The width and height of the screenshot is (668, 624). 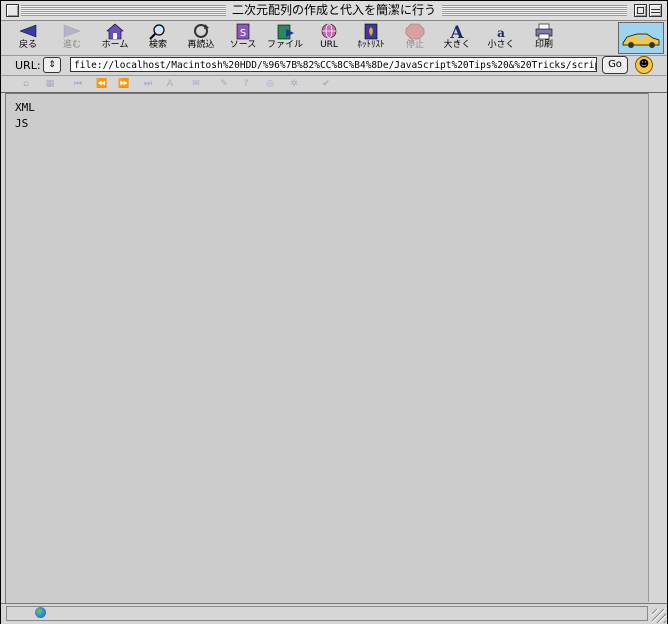 What do you see at coordinates (170, 84) in the screenshot?
I see `sub-font-icon: A` at bounding box center [170, 84].